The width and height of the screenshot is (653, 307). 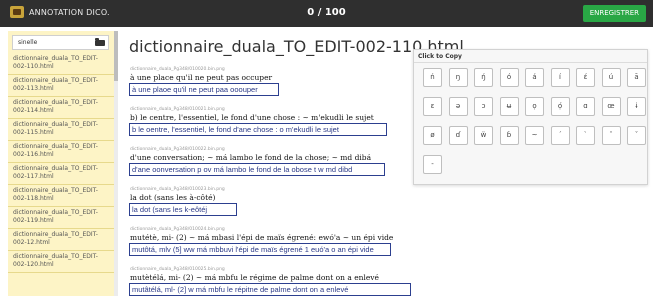 What do you see at coordinates (52, 42) in the screenshot?
I see `search-input` at bounding box center [52, 42].